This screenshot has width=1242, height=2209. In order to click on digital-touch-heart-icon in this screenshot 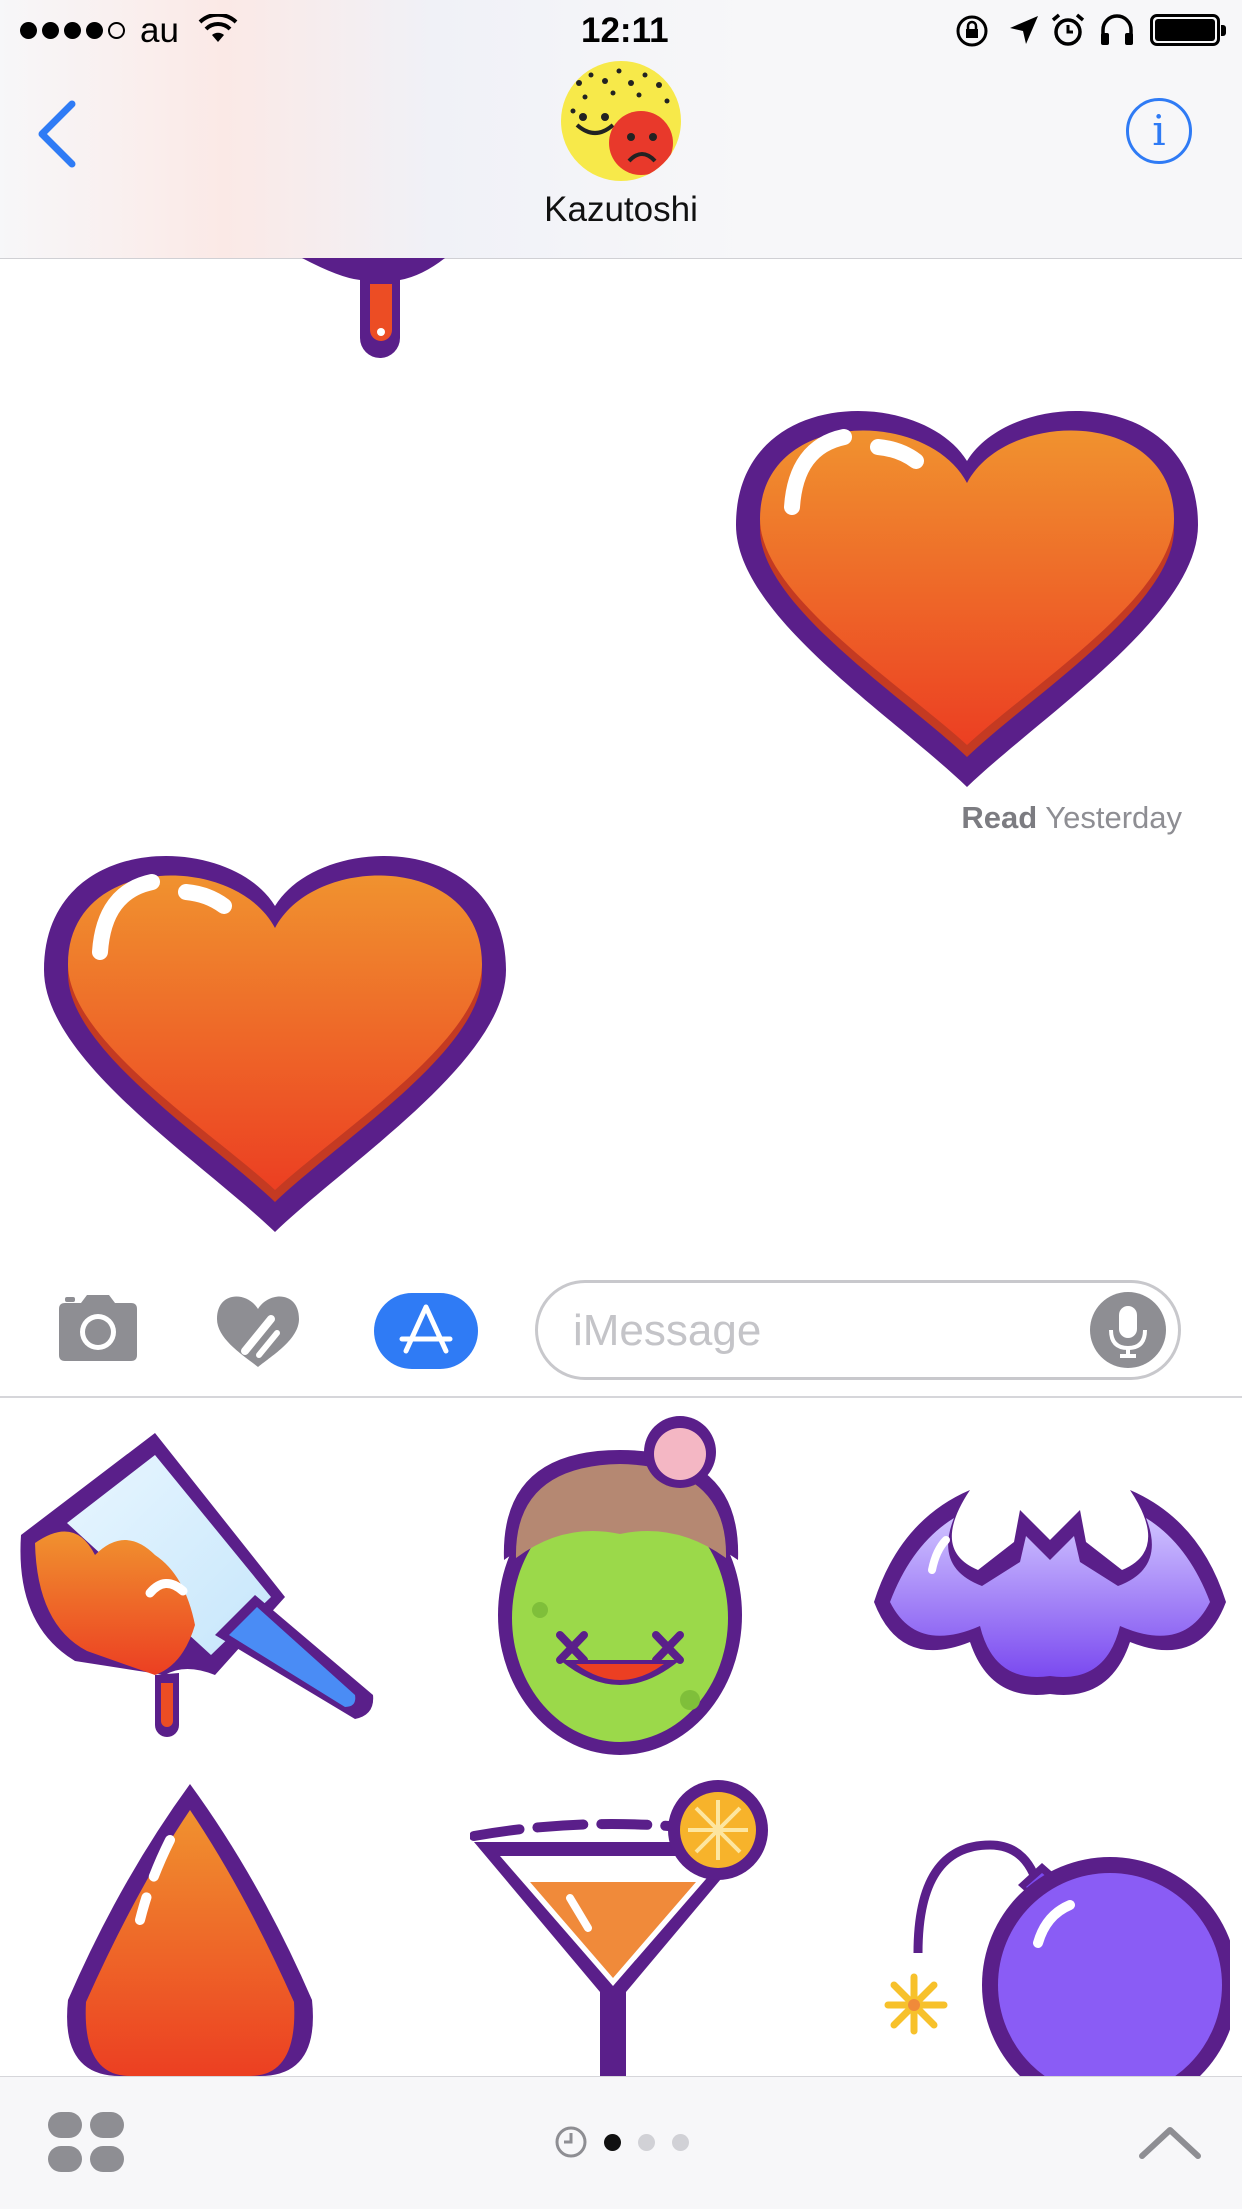, I will do `click(258, 1331)`.